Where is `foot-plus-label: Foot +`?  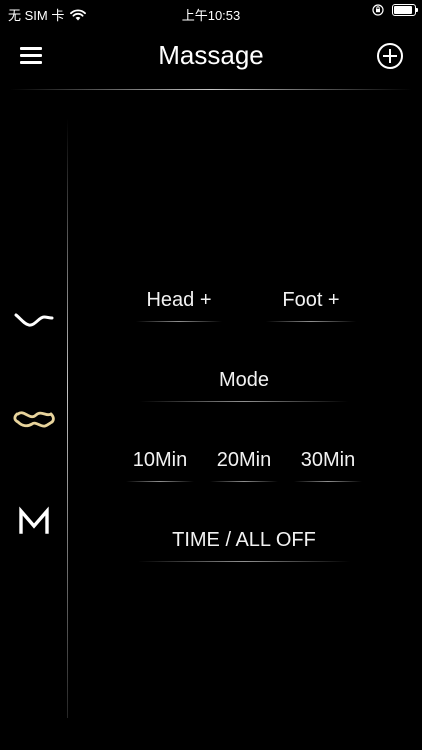
foot-plus-label: Foot + is located at coordinates (311, 300).